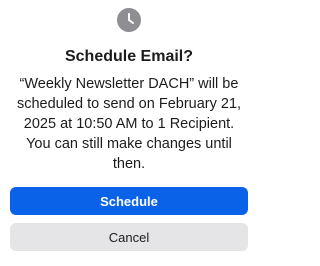  Describe the element at coordinates (129, 20) in the screenshot. I see `clock-icon` at that location.